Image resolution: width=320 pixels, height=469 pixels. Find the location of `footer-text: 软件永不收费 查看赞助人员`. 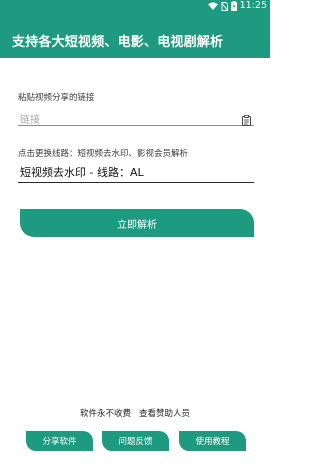

footer-text: 软件永不收费 查看赞助人员 is located at coordinates (135, 413).